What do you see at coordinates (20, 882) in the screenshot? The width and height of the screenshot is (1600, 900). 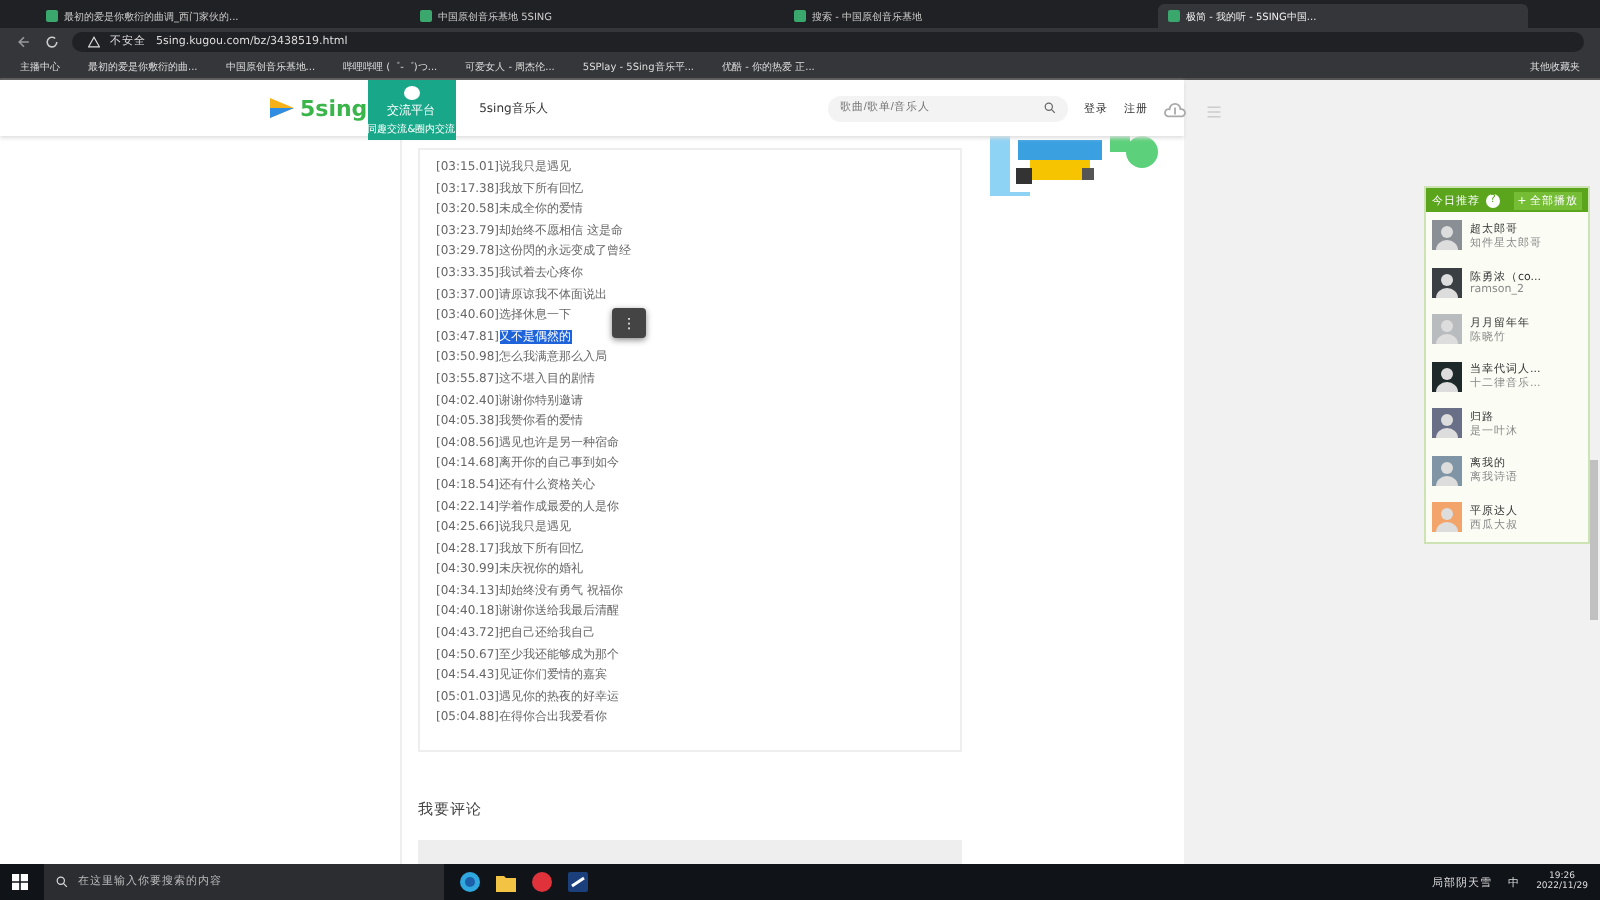 I see `windows-icon` at bounding box center [20, 882].